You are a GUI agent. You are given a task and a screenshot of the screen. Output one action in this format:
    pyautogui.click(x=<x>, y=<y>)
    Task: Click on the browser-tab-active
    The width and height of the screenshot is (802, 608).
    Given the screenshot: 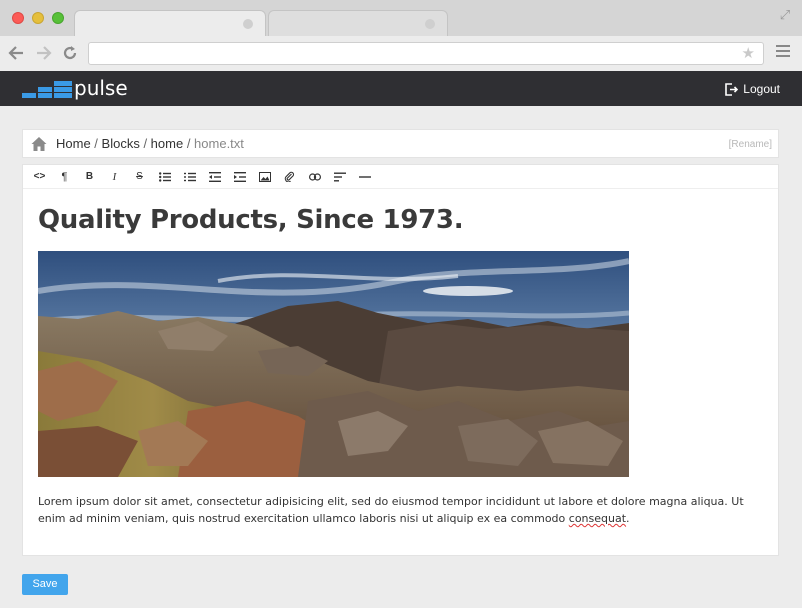 What is the action you would take?
    pyautogui.click(x=170, y=23)
    